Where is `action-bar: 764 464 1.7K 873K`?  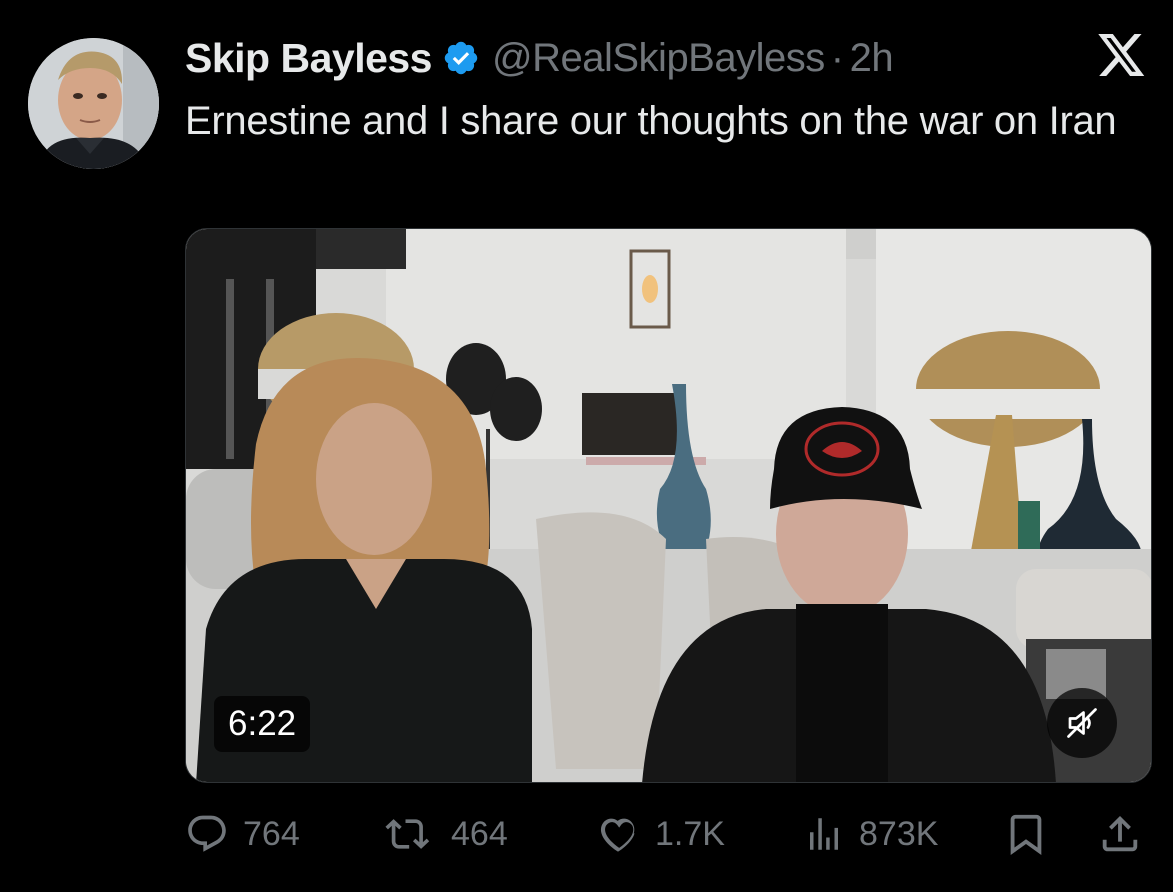 action-bar: 764 464 1.7K 873K is located at coordinates (668, 834).